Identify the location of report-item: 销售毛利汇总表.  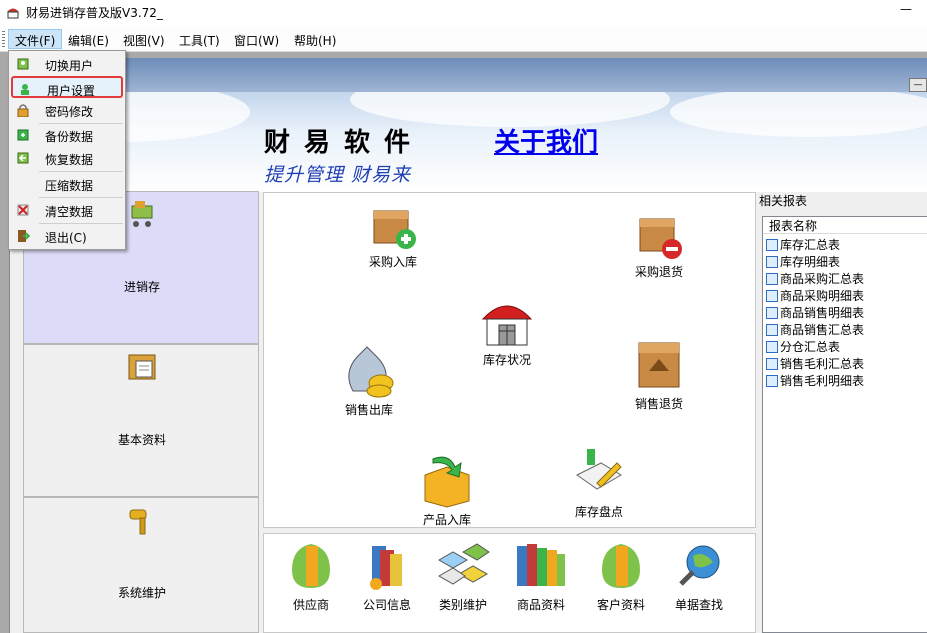
(815, 363).